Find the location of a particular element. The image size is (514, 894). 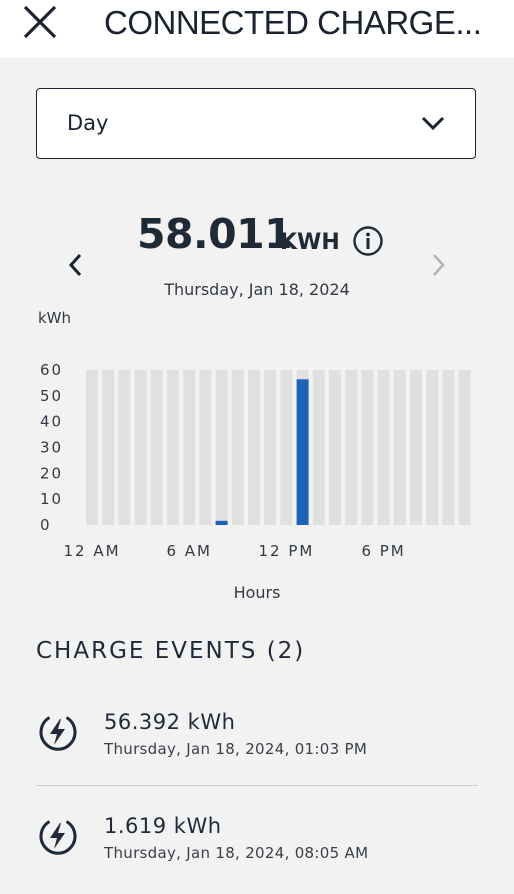

charge-events-title: CHARGE EVENTS (2) is located at coordinates (171, 651).